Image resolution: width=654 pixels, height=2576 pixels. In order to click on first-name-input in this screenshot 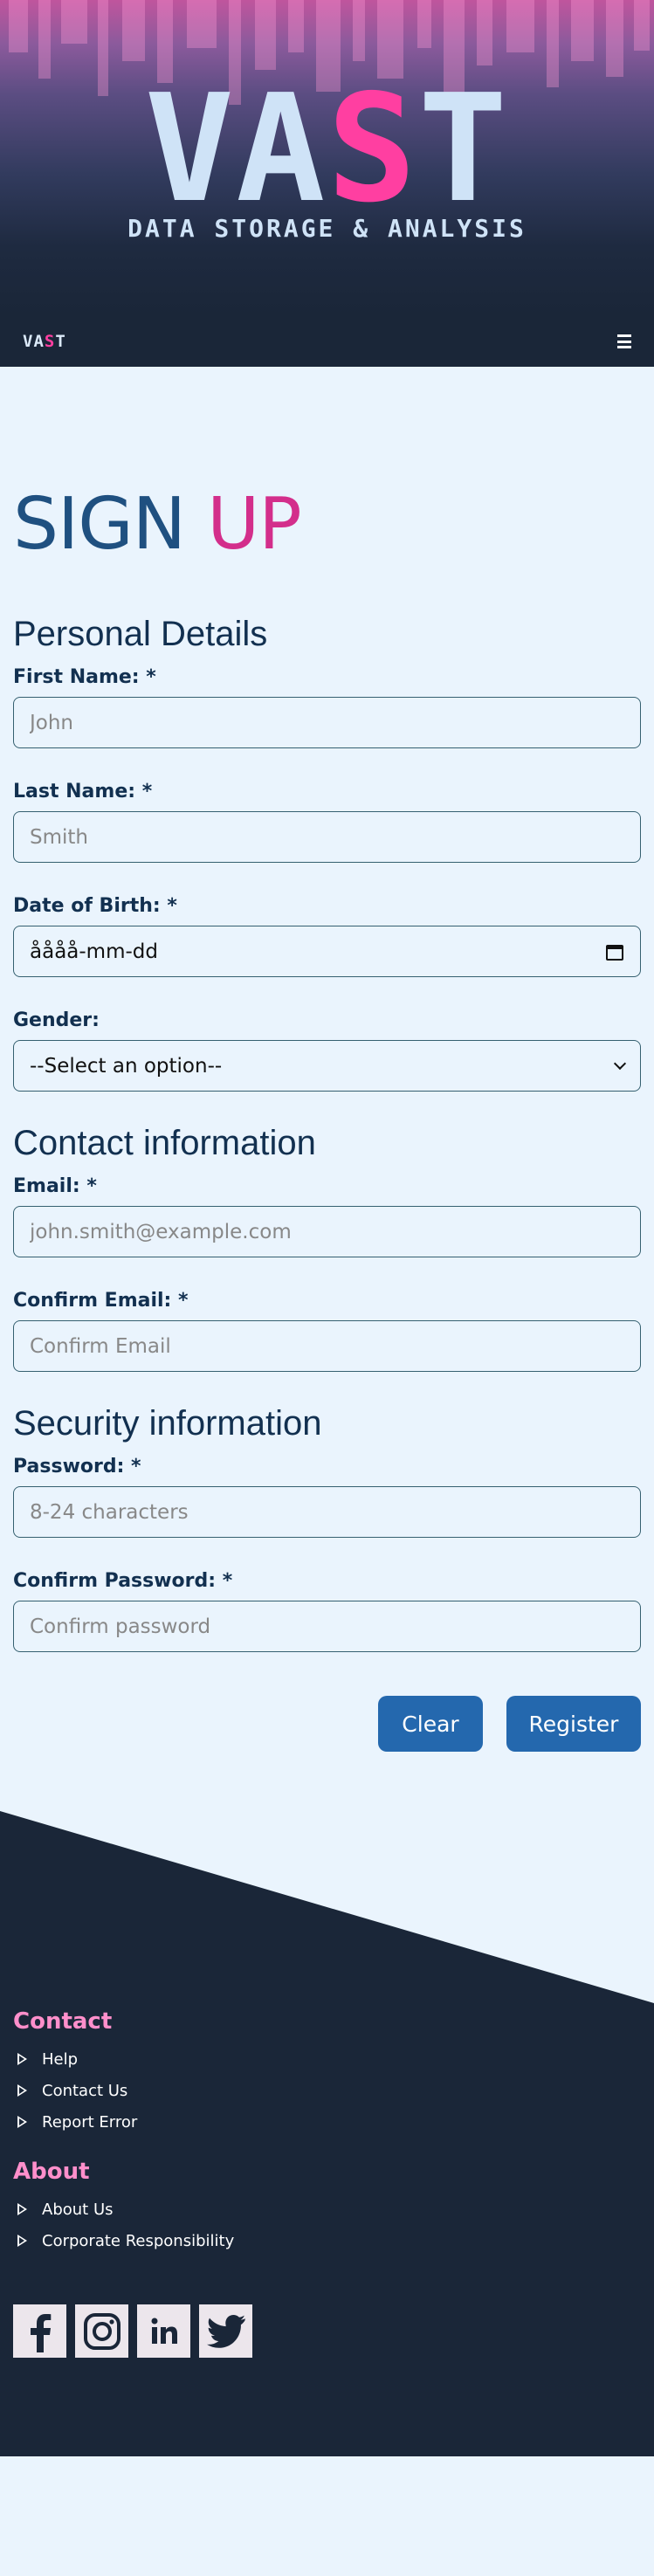, I will do `click(327, 722)`.